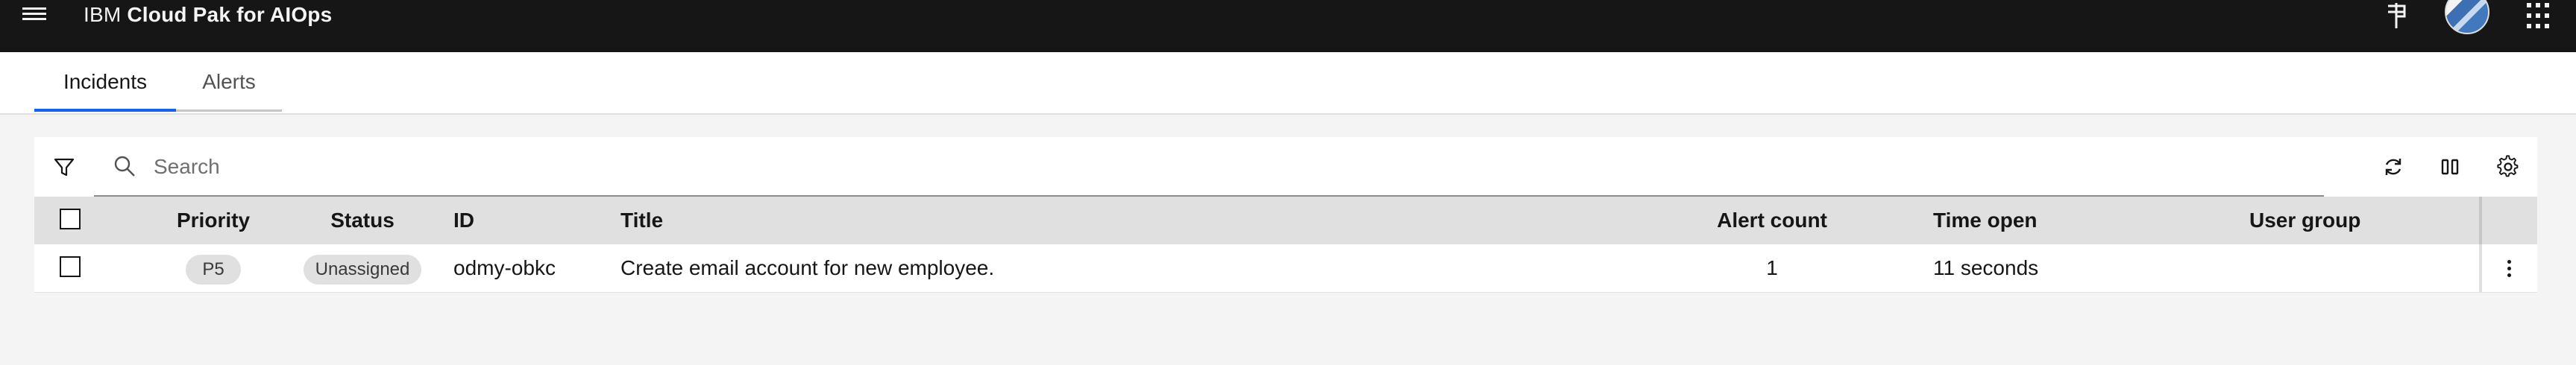 This screenshot has height=365, width=2576. Describe the element at coordinates (230, 15) in the screenshot. I see `brand-name: Cloud Pak for AIOps` at that location.